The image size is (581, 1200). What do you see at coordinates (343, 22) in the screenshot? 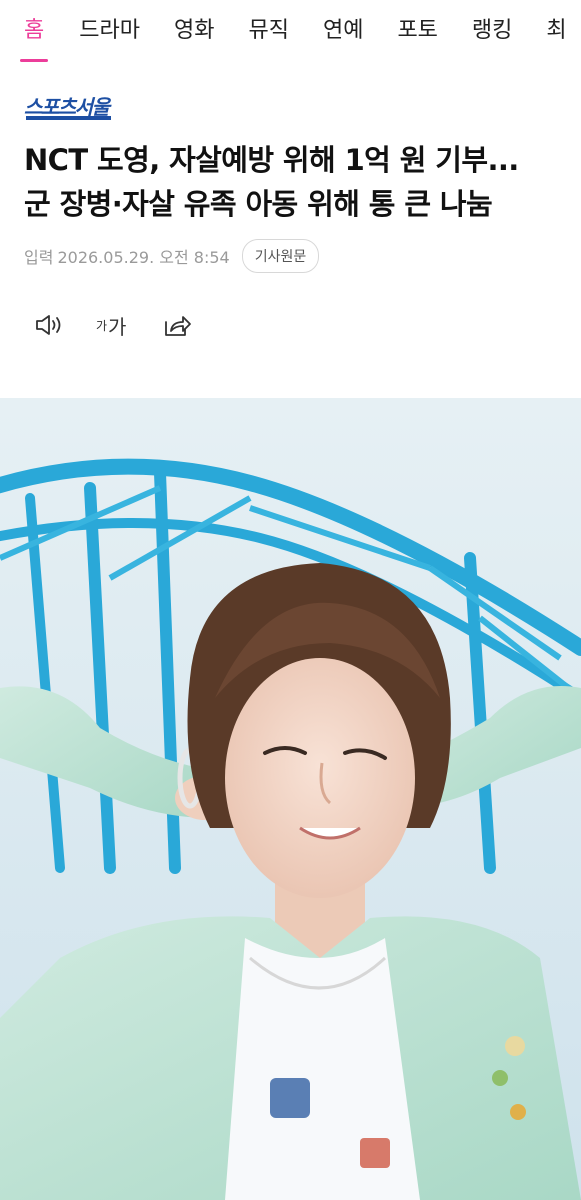
I see `tab-entertainment: 연예` at bounding box center [343, 22].